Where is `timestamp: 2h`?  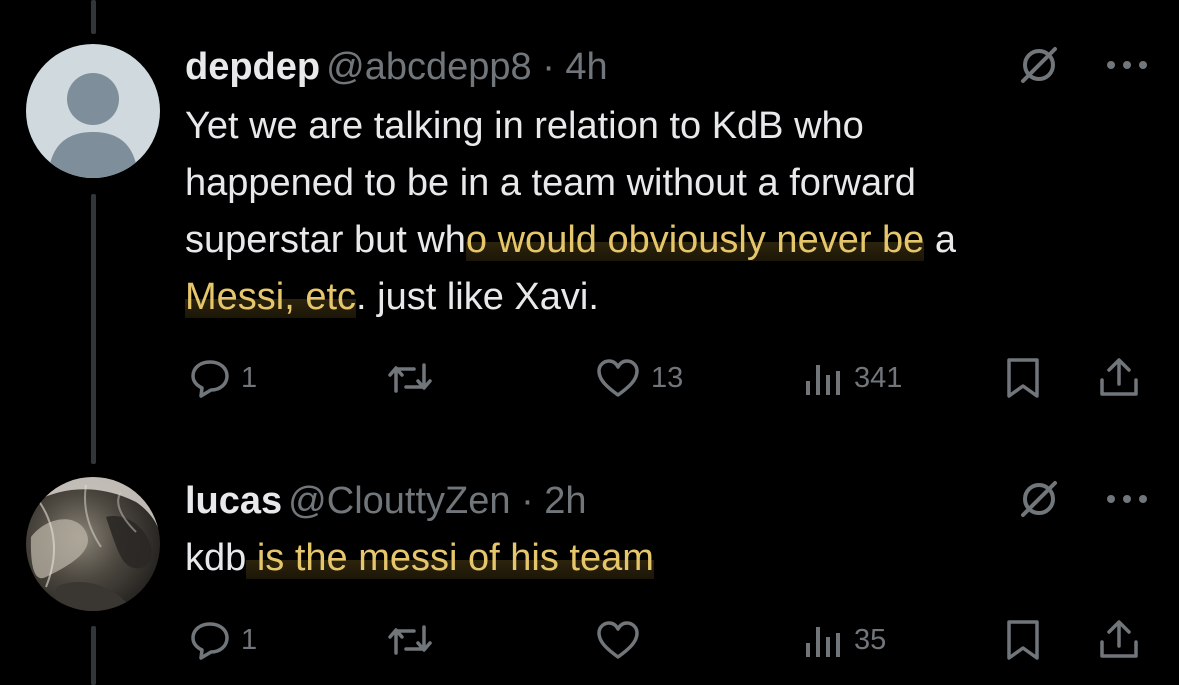
timestamp: 2h is located at coordinates (565, 501).